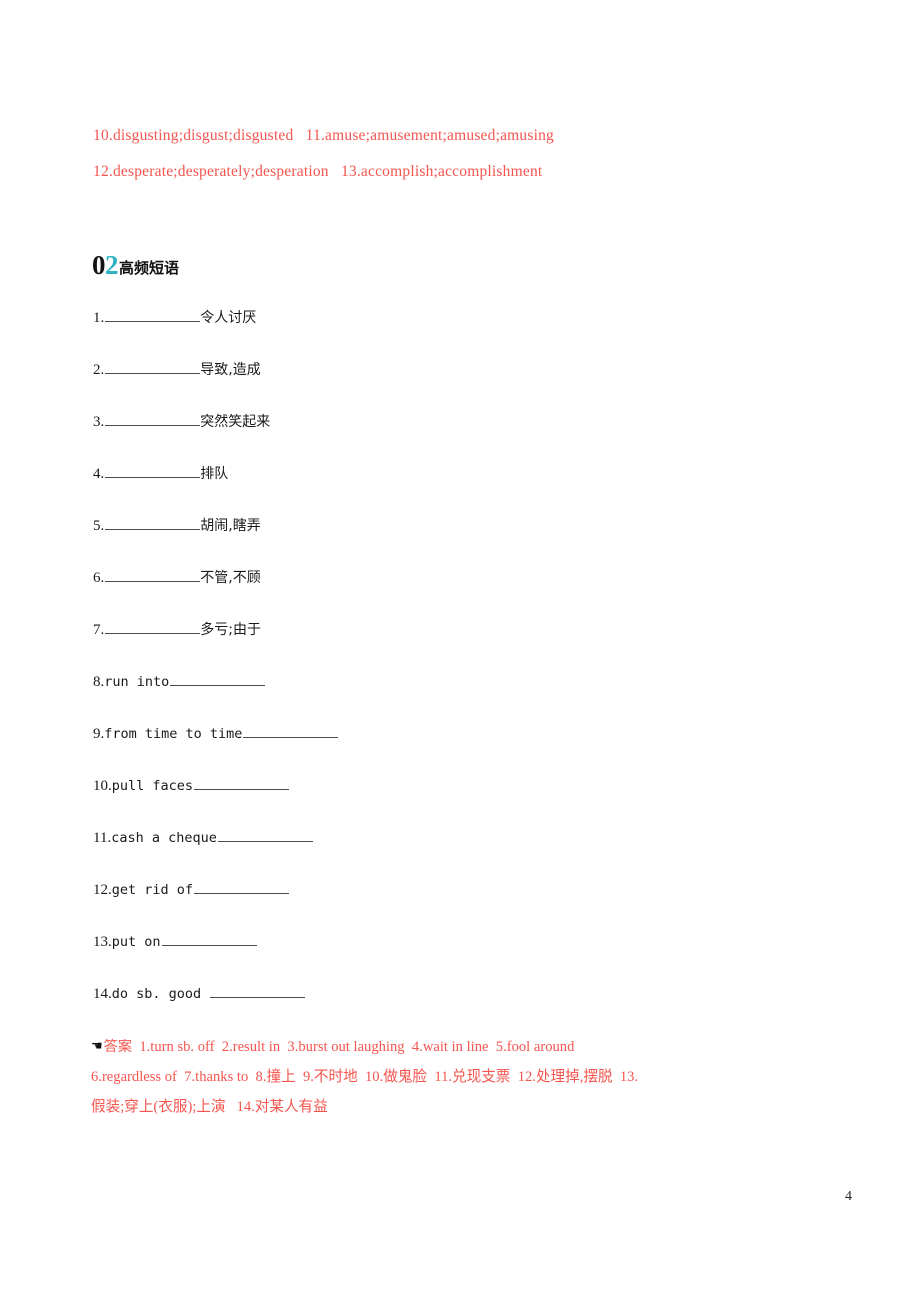  Describe the element at coordinates (443, 958) in the screenshot. I see `list-item: 13.put on` at that location.